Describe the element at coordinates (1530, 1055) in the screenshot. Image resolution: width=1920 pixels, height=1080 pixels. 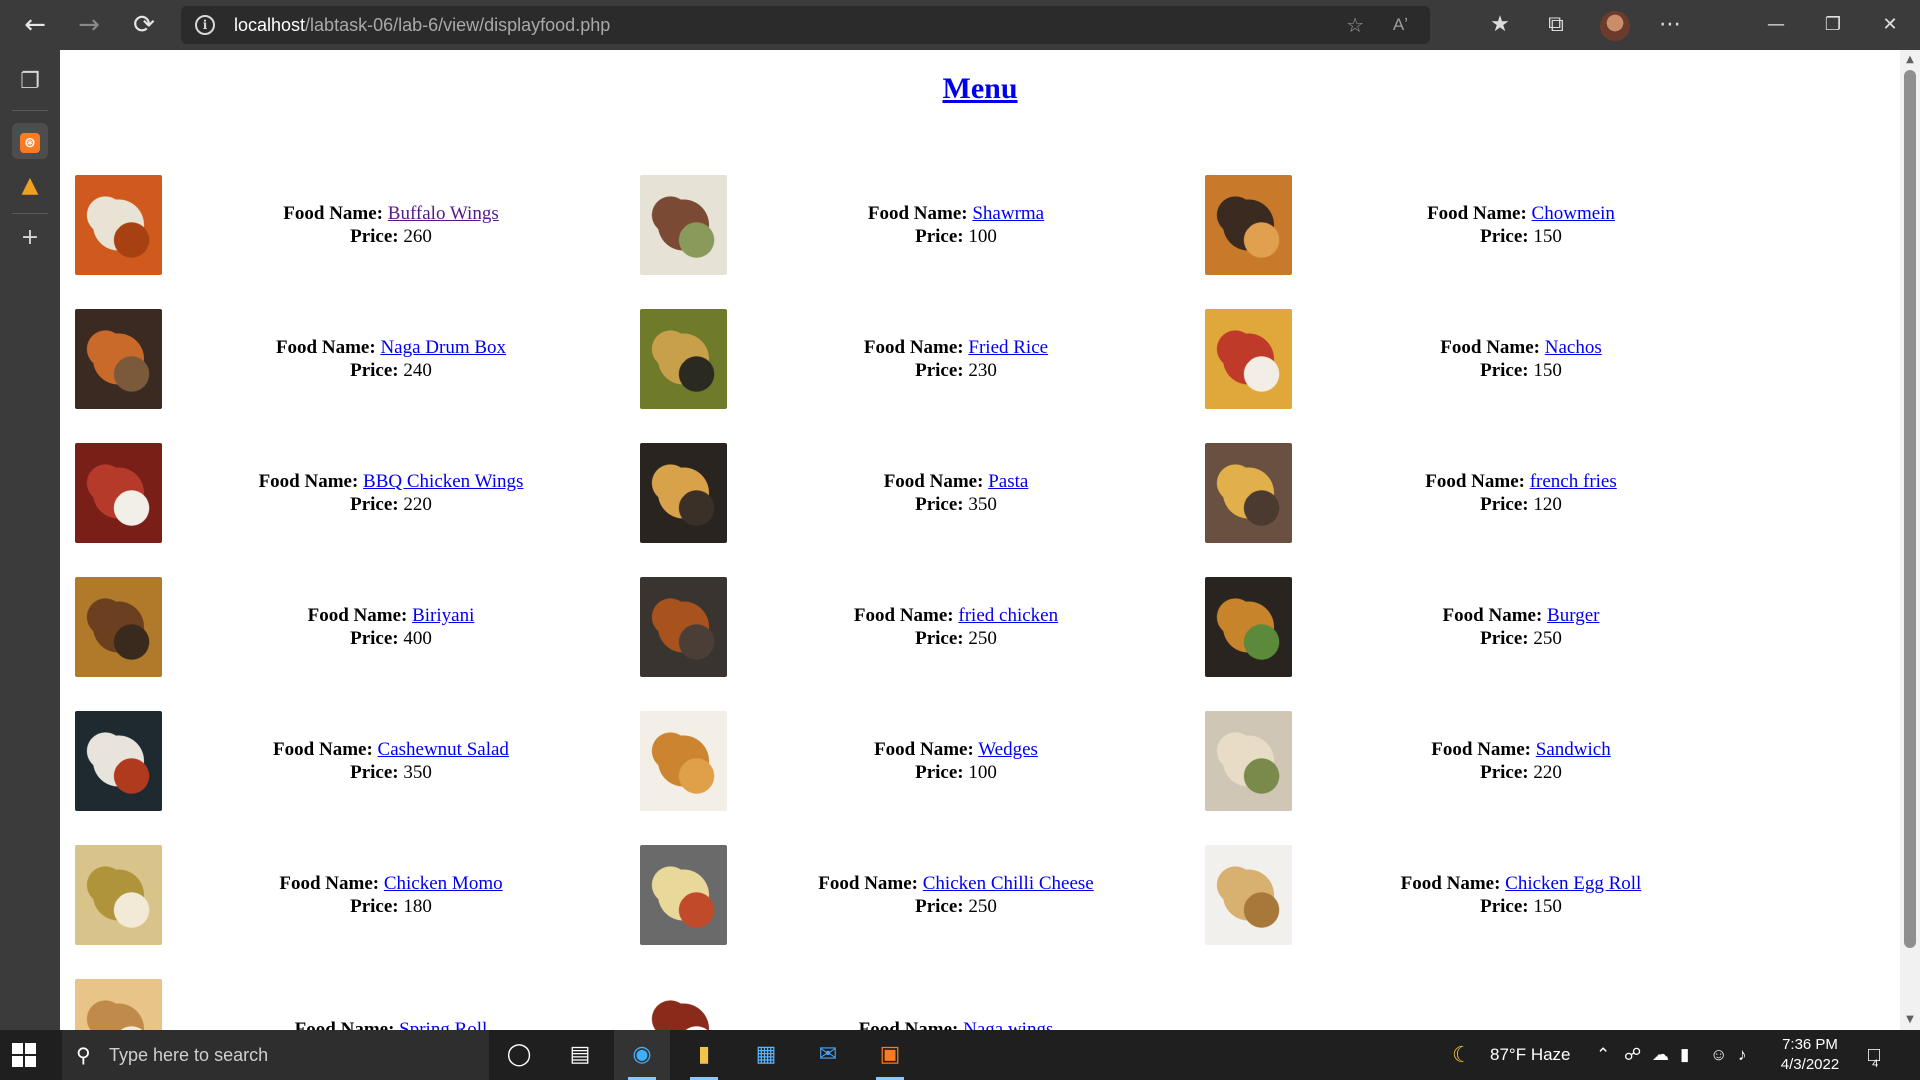
I see `weather-text: 87°F Haze` at that location.